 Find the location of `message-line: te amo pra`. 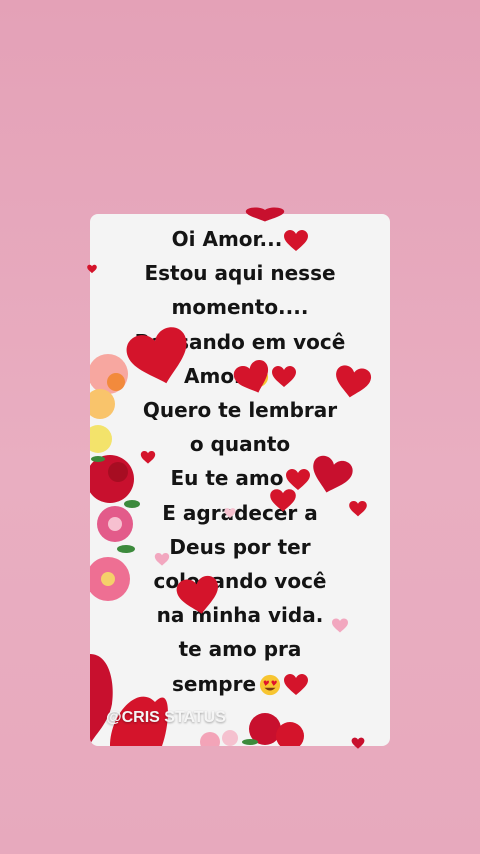

message-line: te amo pra is located at coordinates (240, 649).